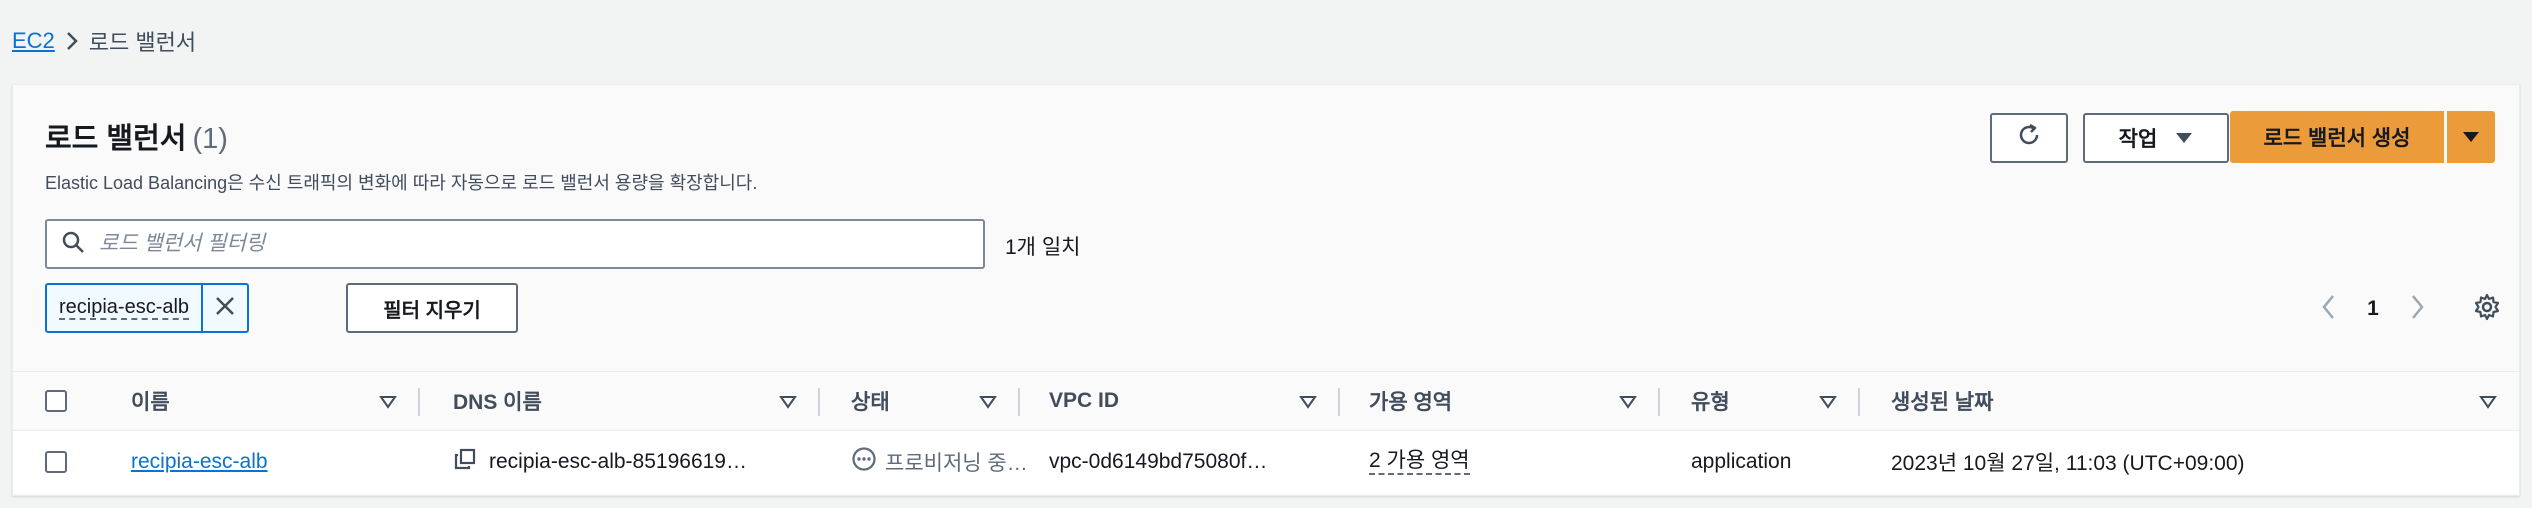  I want to click on copy-icon, so click(465, 462).